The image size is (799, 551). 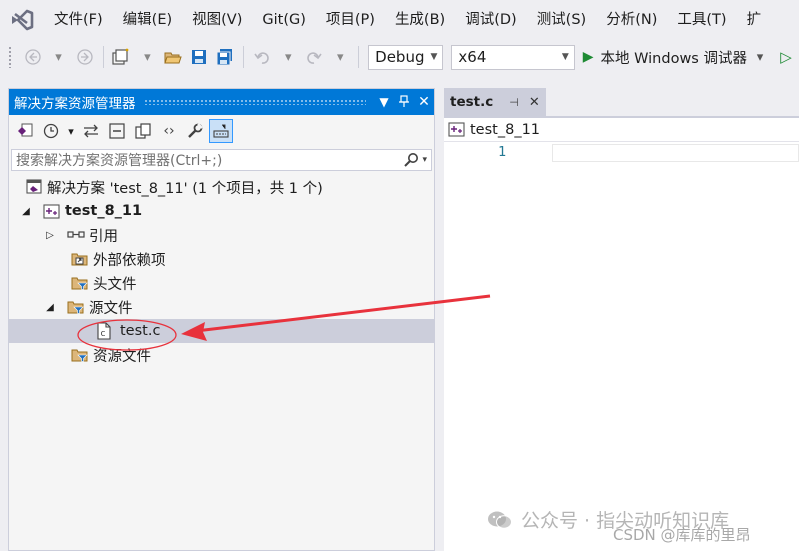 I want to click on save-all-icon, so click(x=225, y=57).